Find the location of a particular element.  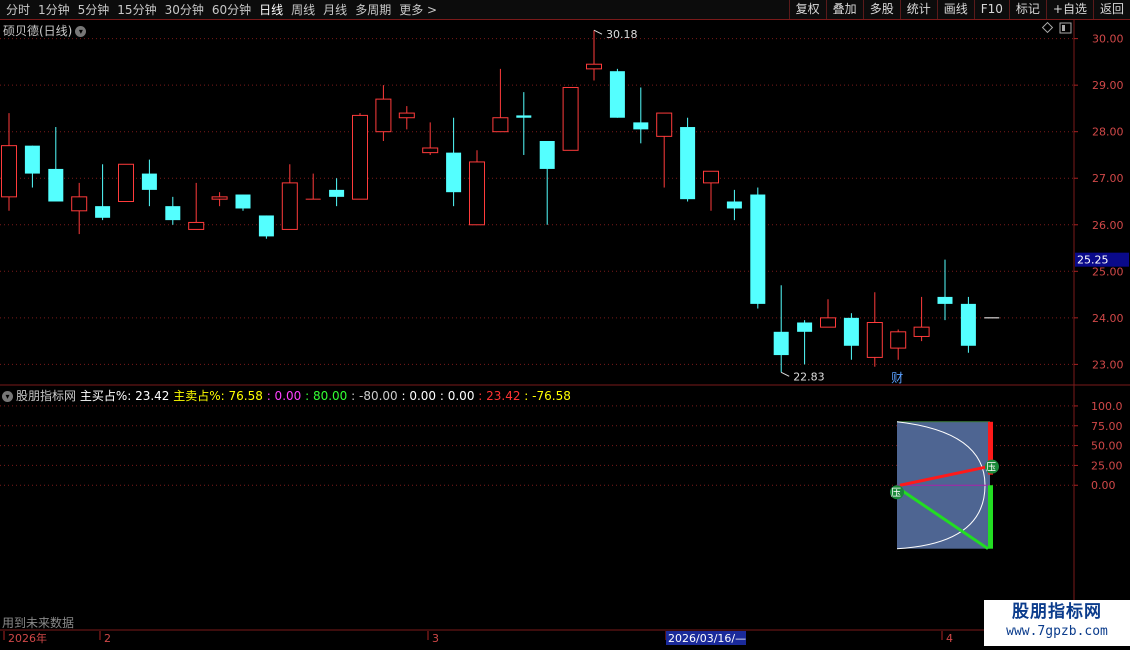

panel-toggle-icon-bar is located at coordinates (1063, 28).